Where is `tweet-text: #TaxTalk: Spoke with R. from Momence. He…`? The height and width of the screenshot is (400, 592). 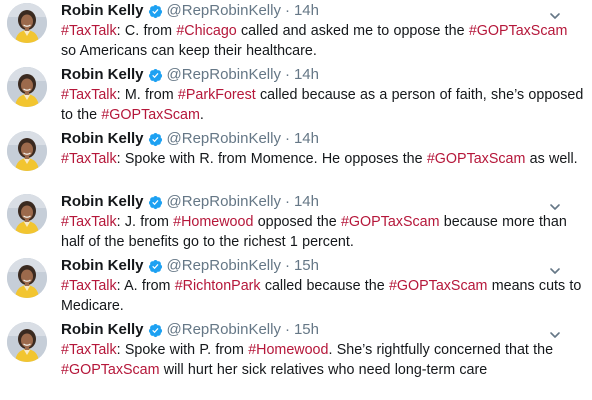
tweet-text: #TaxTalk: Spoke with R. from Momence. He… is located at coordinates (323, 159).